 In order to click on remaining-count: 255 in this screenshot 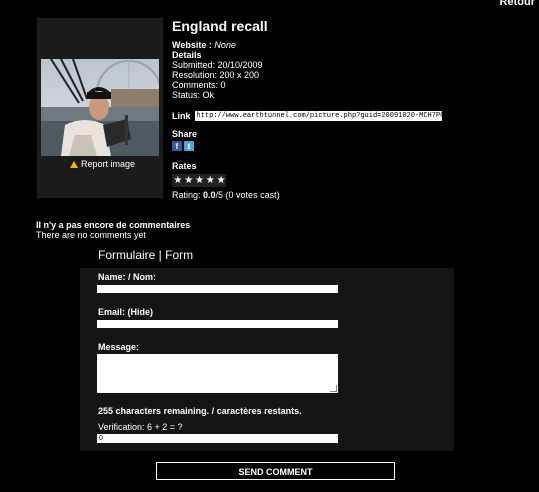, I will do `click(106, 411)`.